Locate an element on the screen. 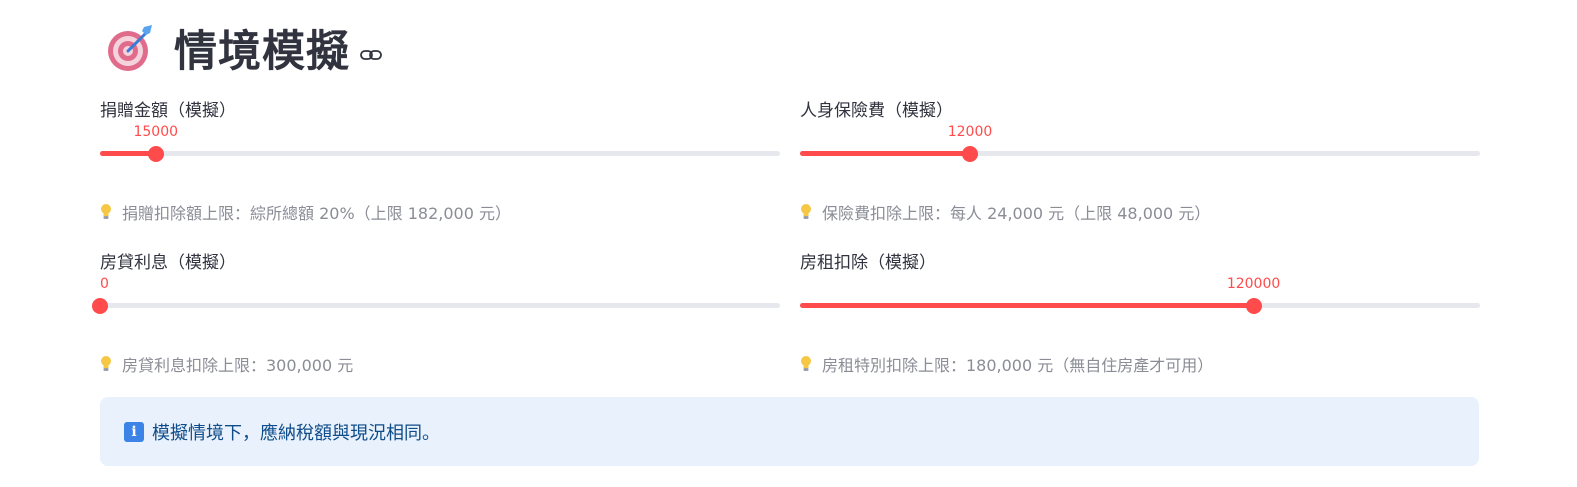  slider-value: 15000 is located at coordinates (156, 132).